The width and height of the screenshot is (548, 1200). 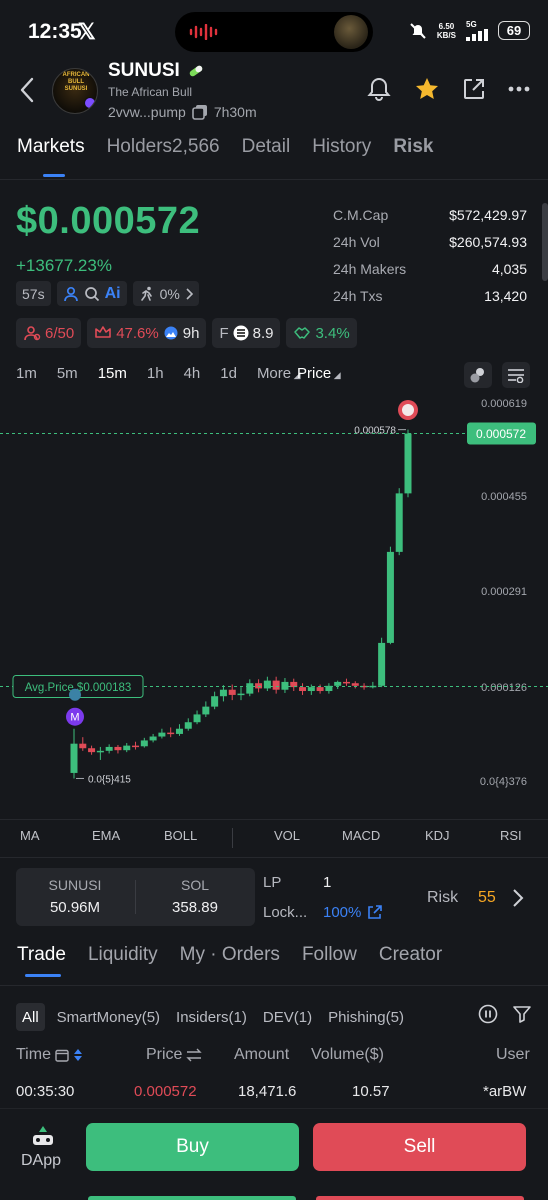 What do you see at coordinates (147, 333) in the screenshot?
I see `top10-chip: 47.6% 9h` at bounding box center [147, 333].